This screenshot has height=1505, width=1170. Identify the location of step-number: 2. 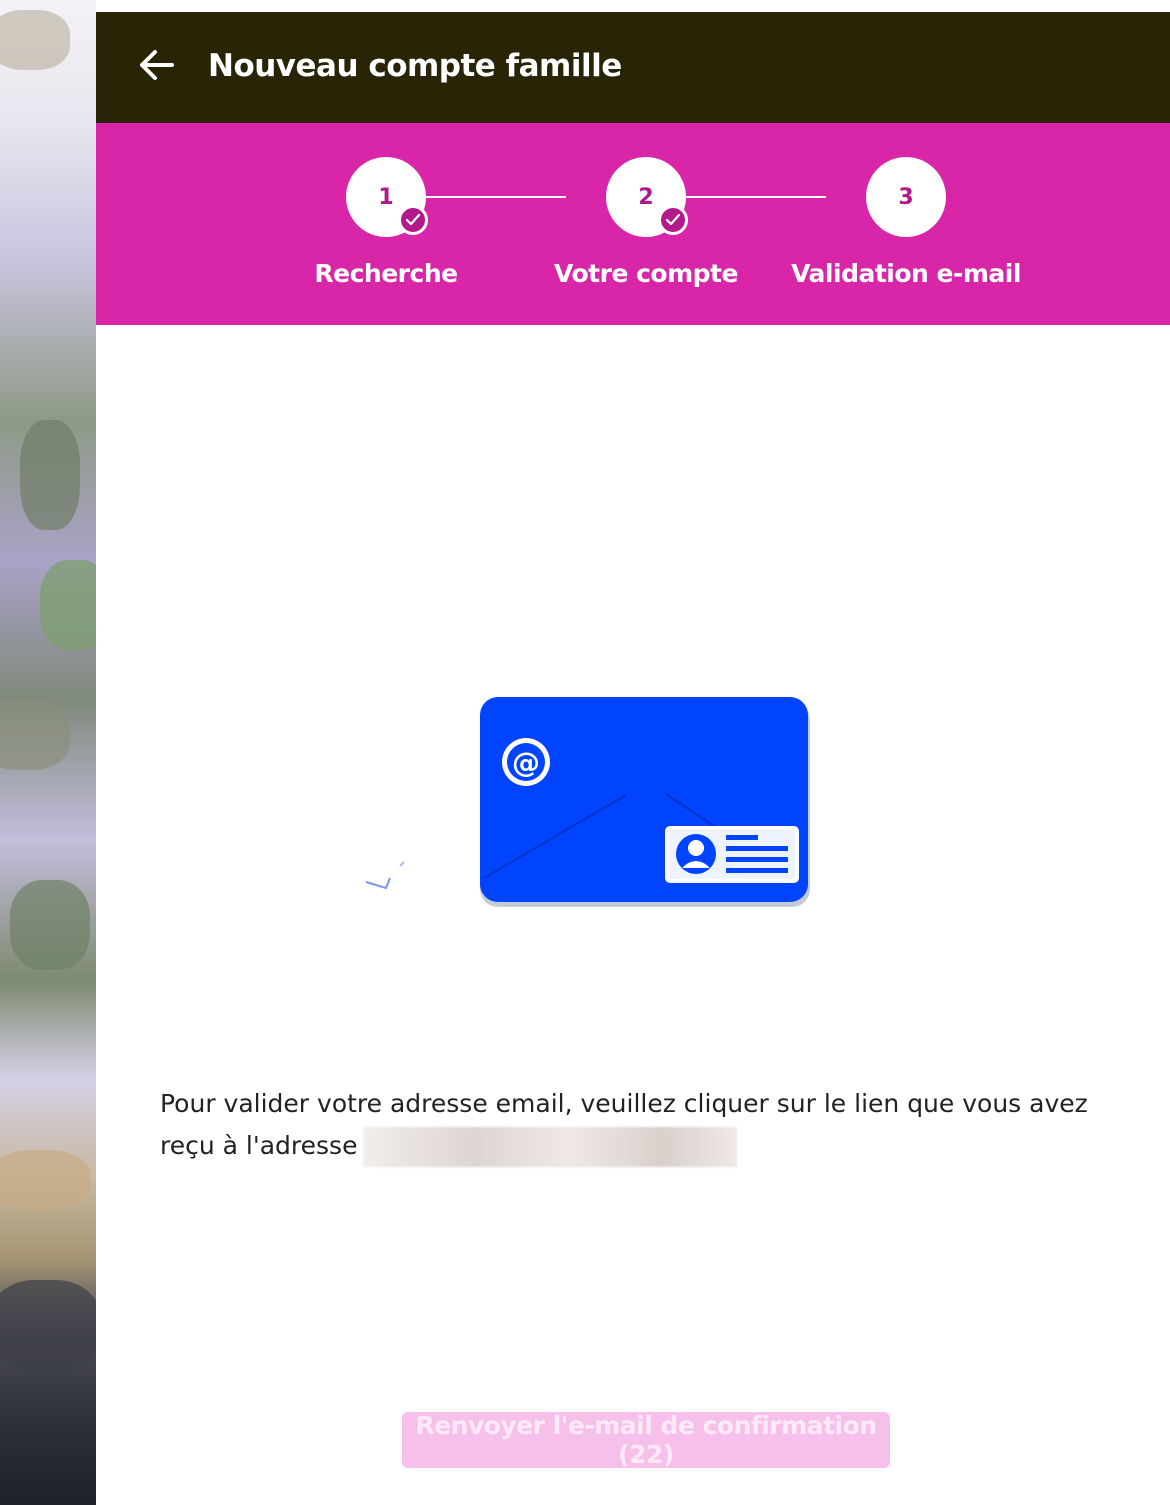
(646, 197).